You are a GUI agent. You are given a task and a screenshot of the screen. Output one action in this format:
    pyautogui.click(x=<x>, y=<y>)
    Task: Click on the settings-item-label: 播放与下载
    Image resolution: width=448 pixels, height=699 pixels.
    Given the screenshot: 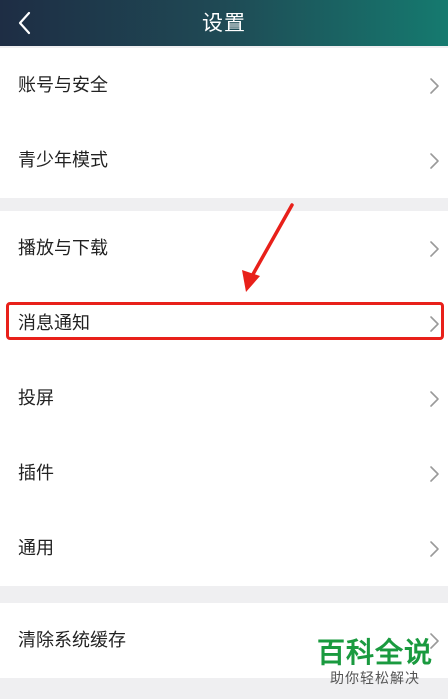 What is the action you would take?
    pyautogui.click(x=63, y=248)
    